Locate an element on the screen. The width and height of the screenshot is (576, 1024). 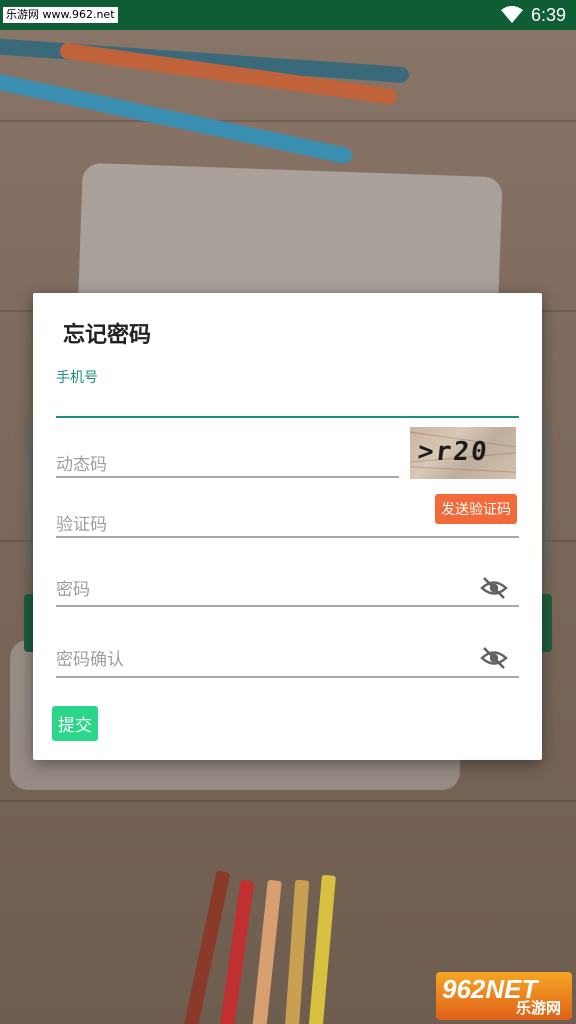
dialog-title: 忘记密码 is located at coordinates (107, 335).